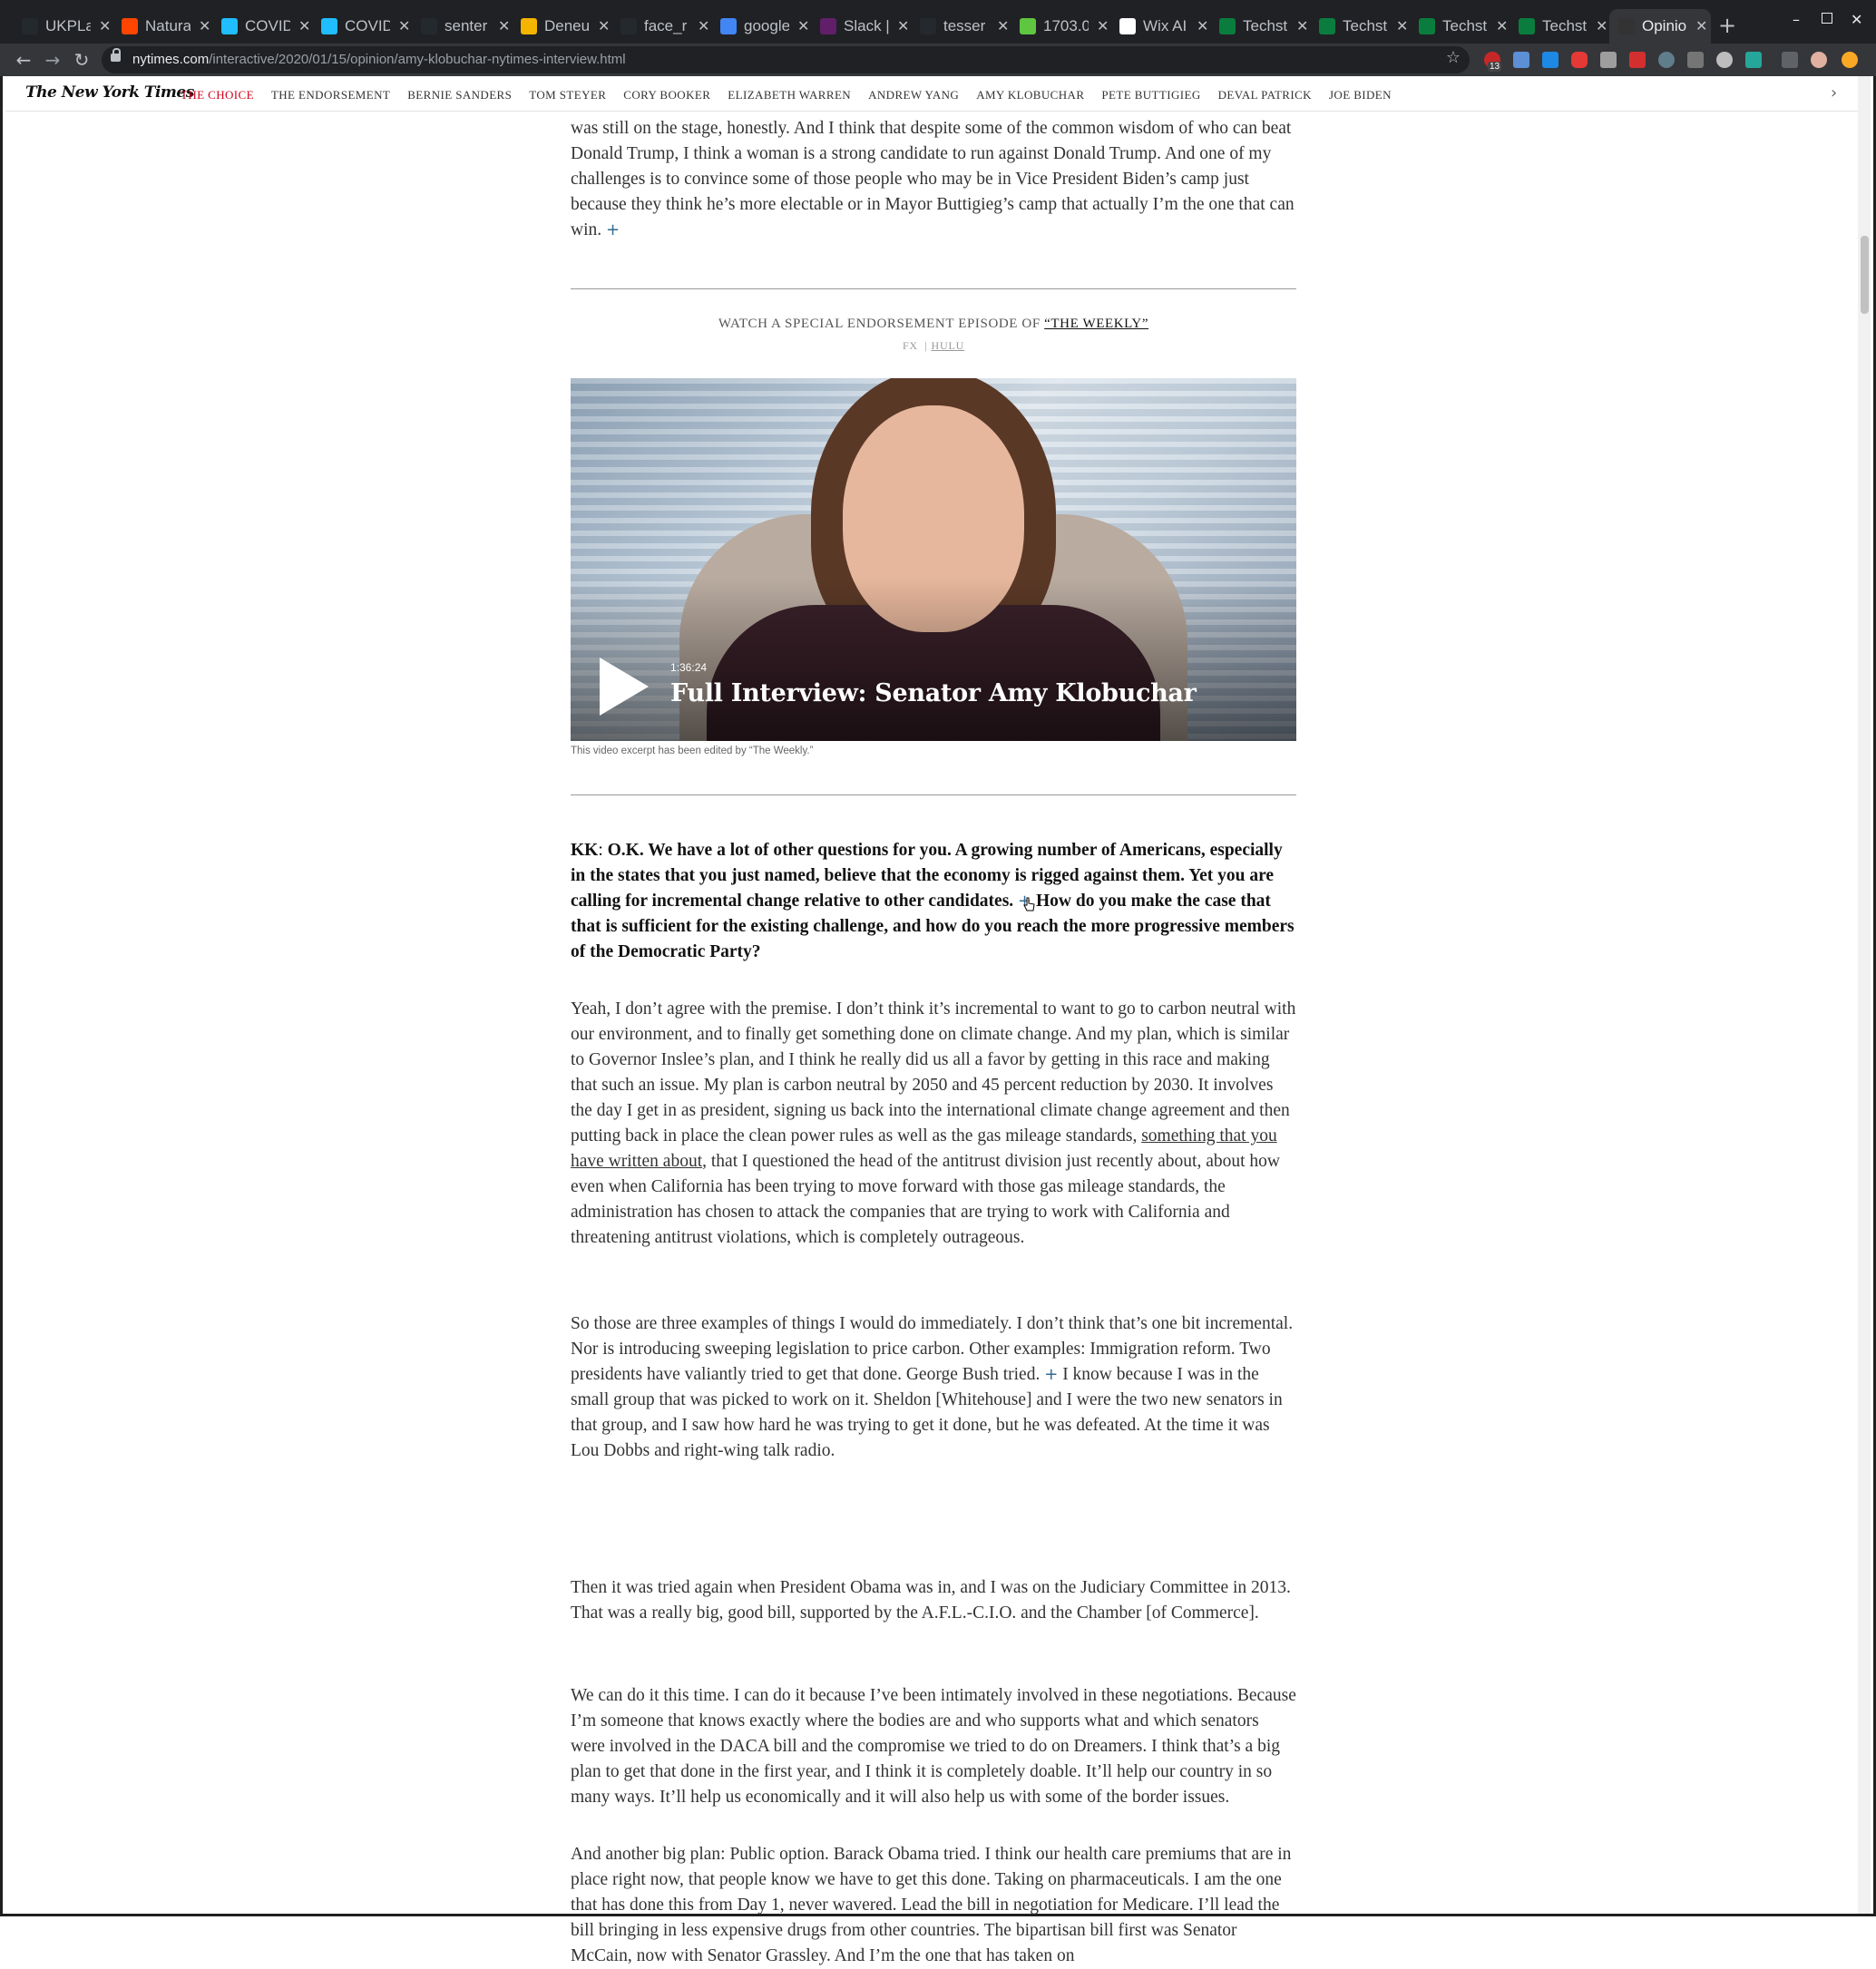  What do you see at coordinates (1864, 995) in the screenshot?
I see `page-scrollbar` at bounding box center [1864, 995].